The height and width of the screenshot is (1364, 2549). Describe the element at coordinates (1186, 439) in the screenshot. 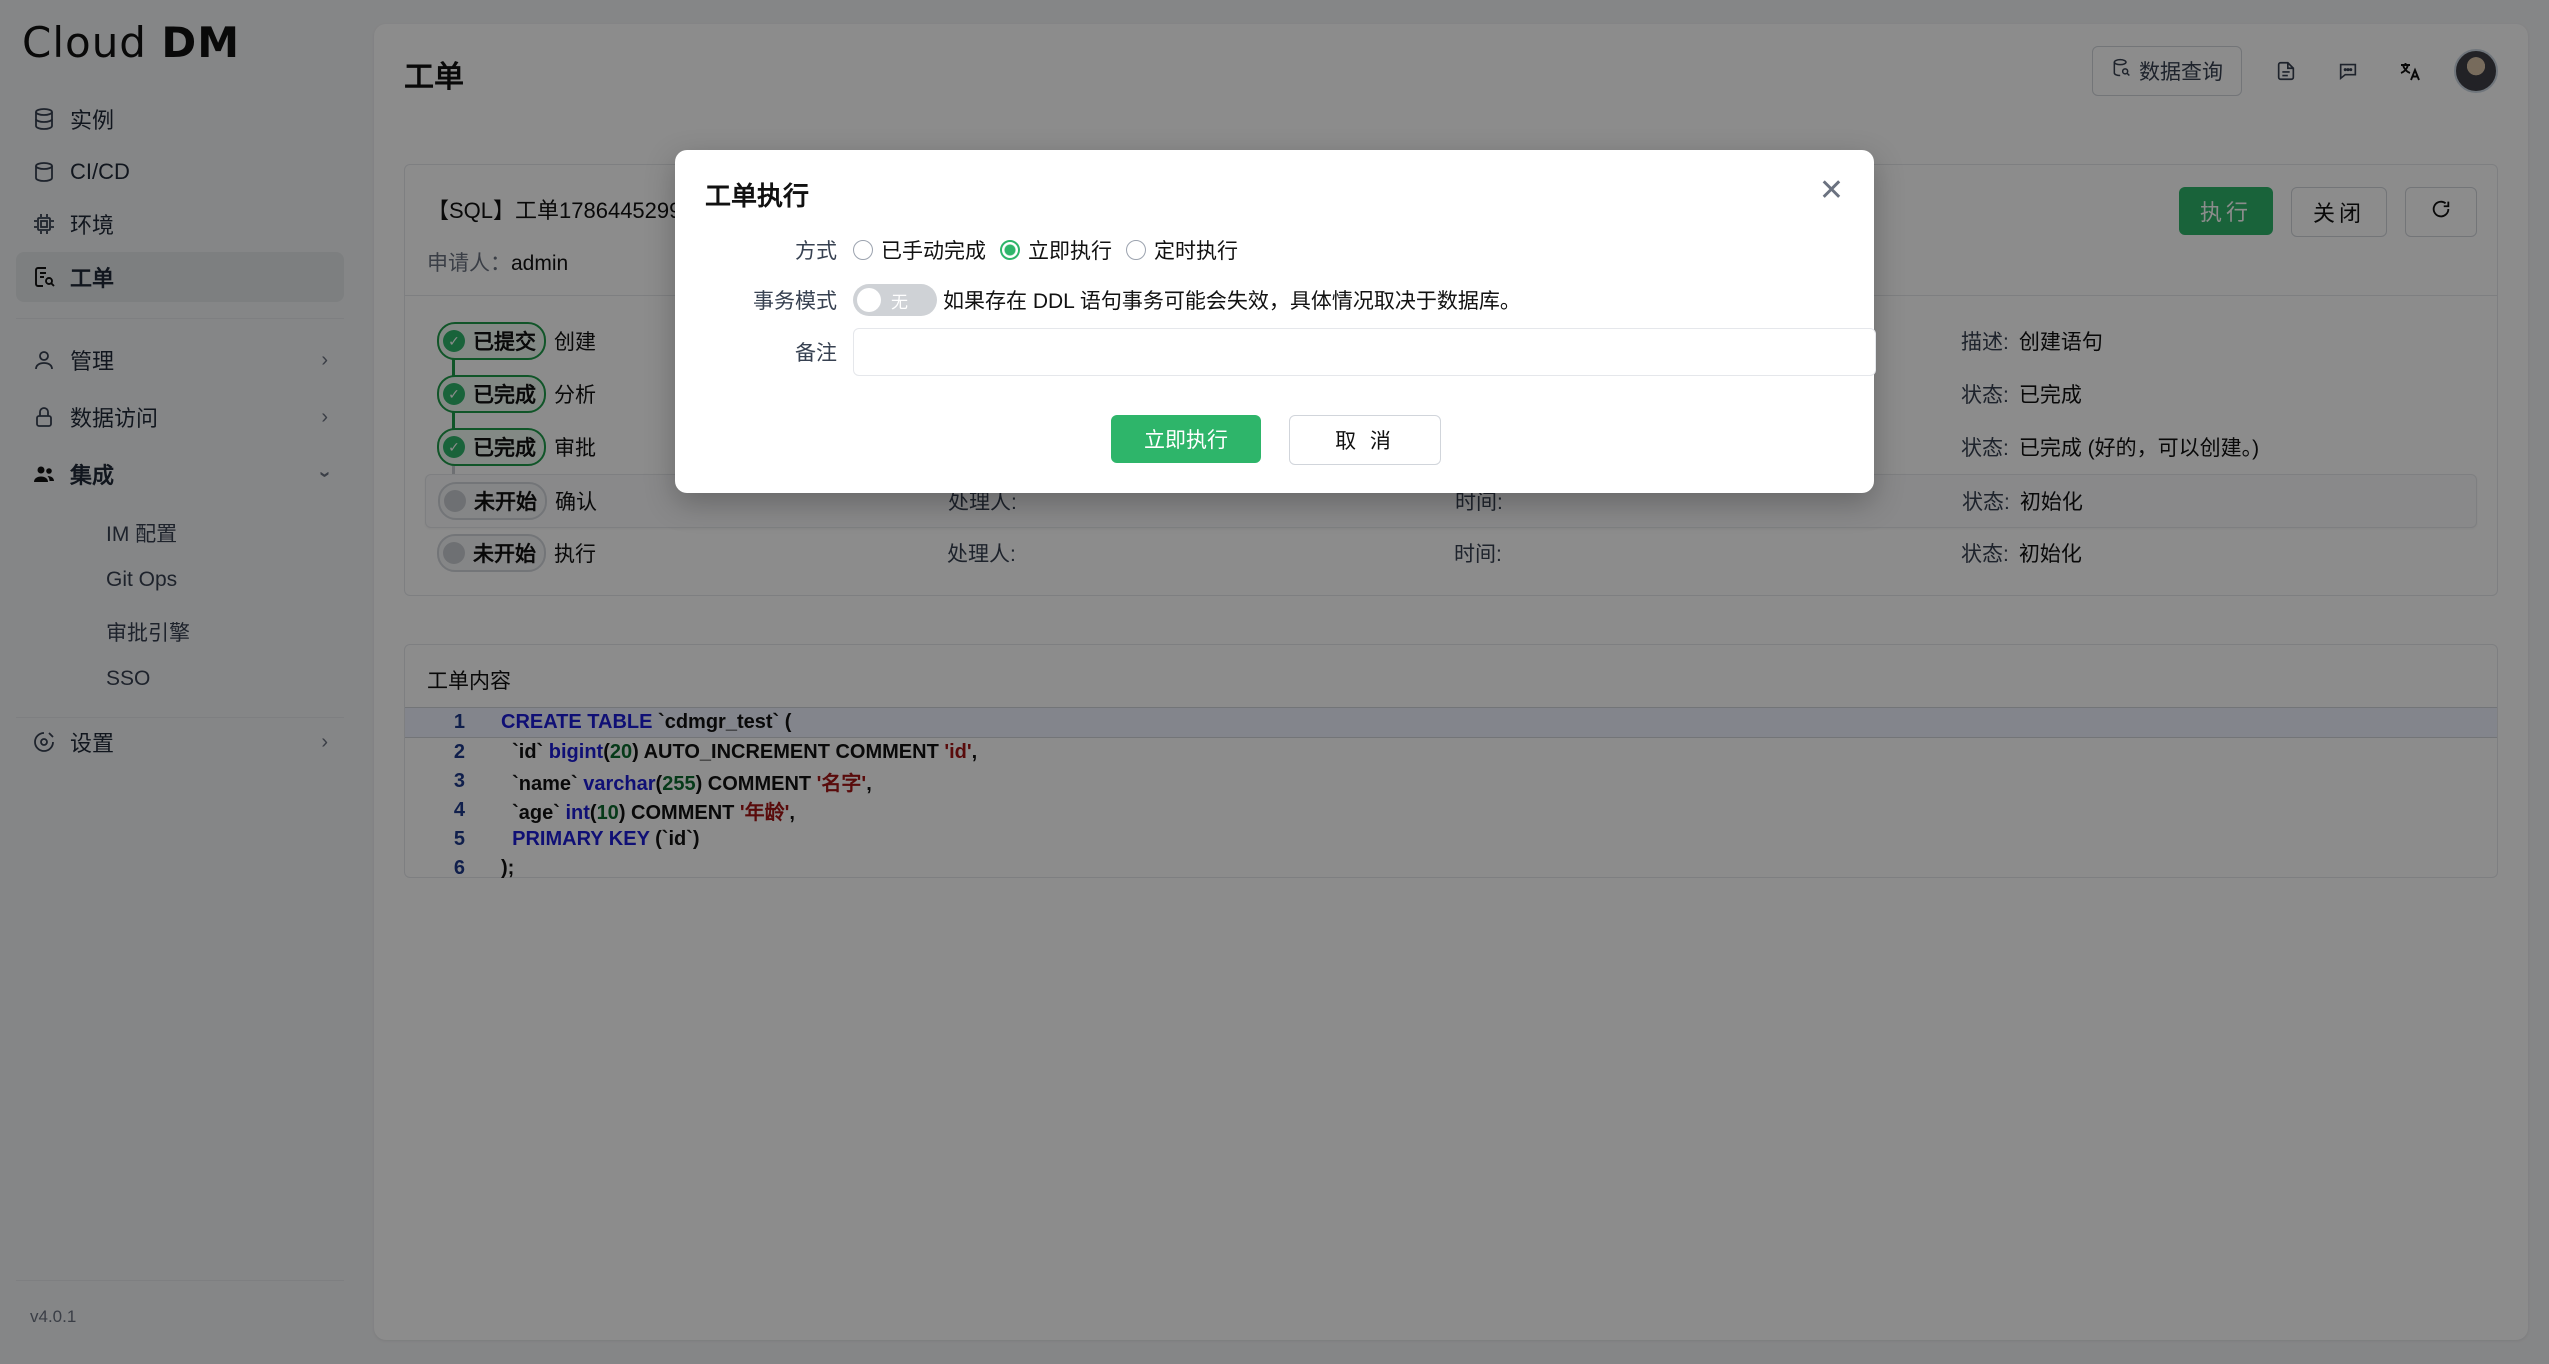

I see `confirm-execute-button: 立即执行` at that location.